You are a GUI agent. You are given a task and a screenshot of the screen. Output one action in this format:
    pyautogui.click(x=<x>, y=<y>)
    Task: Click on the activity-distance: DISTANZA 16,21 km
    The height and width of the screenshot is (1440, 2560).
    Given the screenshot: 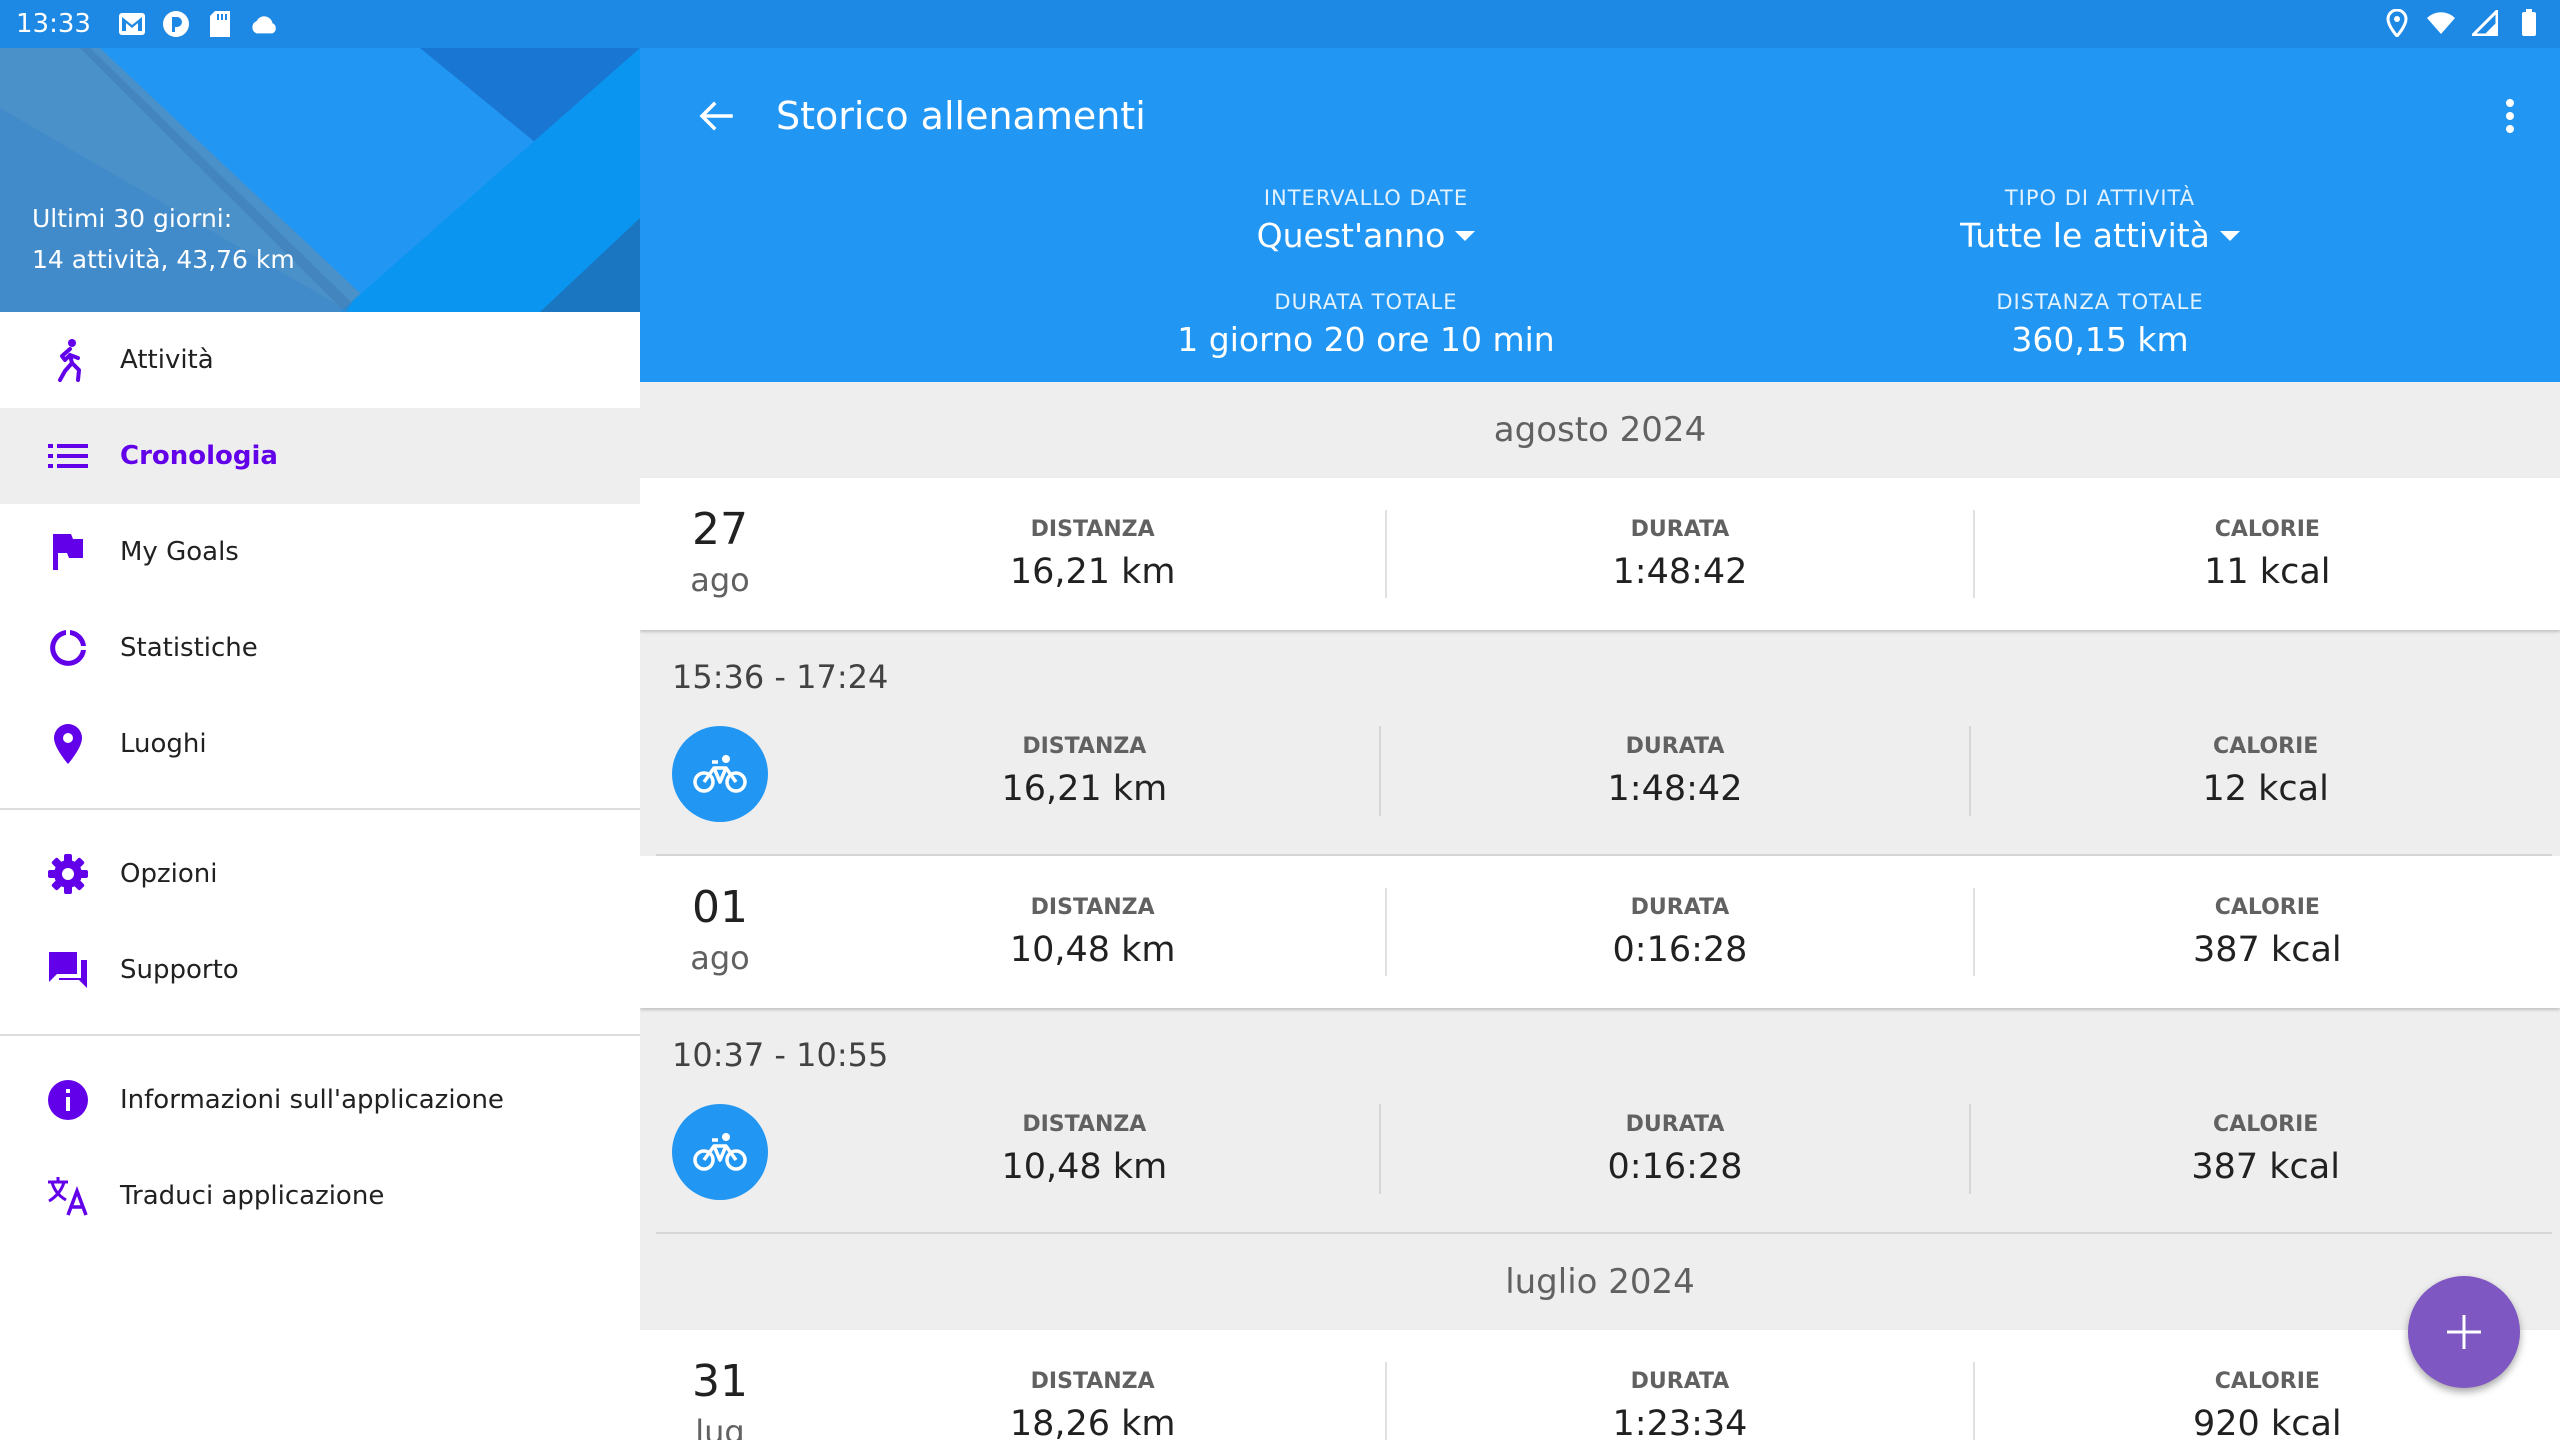 What is the action you would take?
    pyautogui.click(x=1084, y=771)
    